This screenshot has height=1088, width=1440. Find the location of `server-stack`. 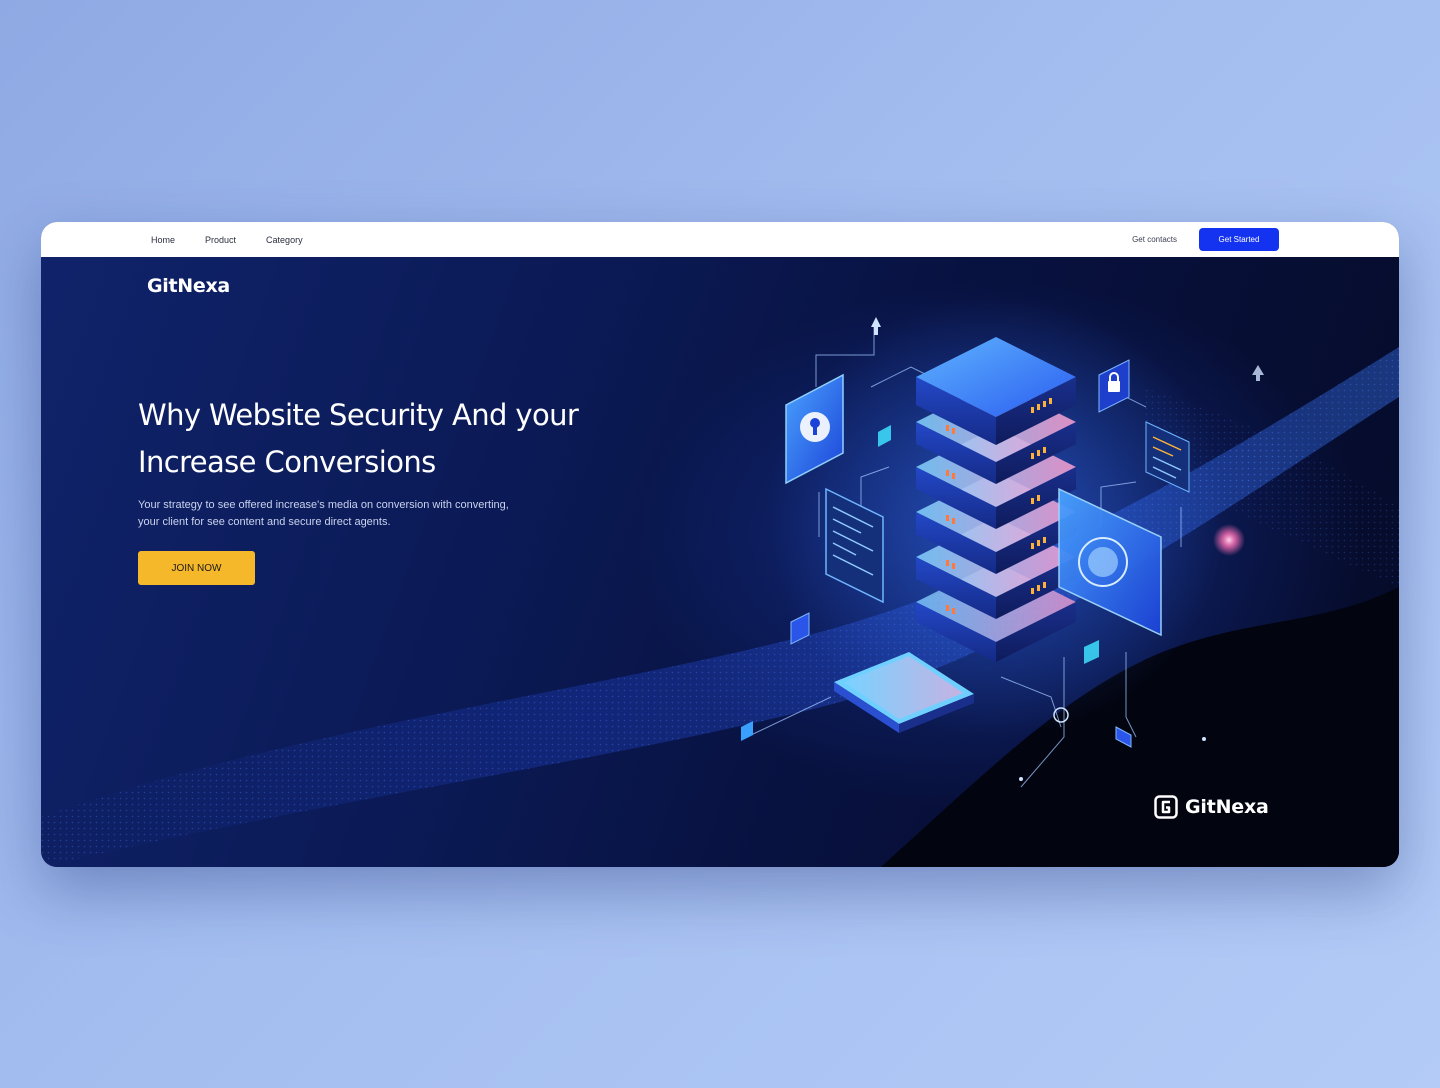

server-stack is located at coordinates (996, 499).